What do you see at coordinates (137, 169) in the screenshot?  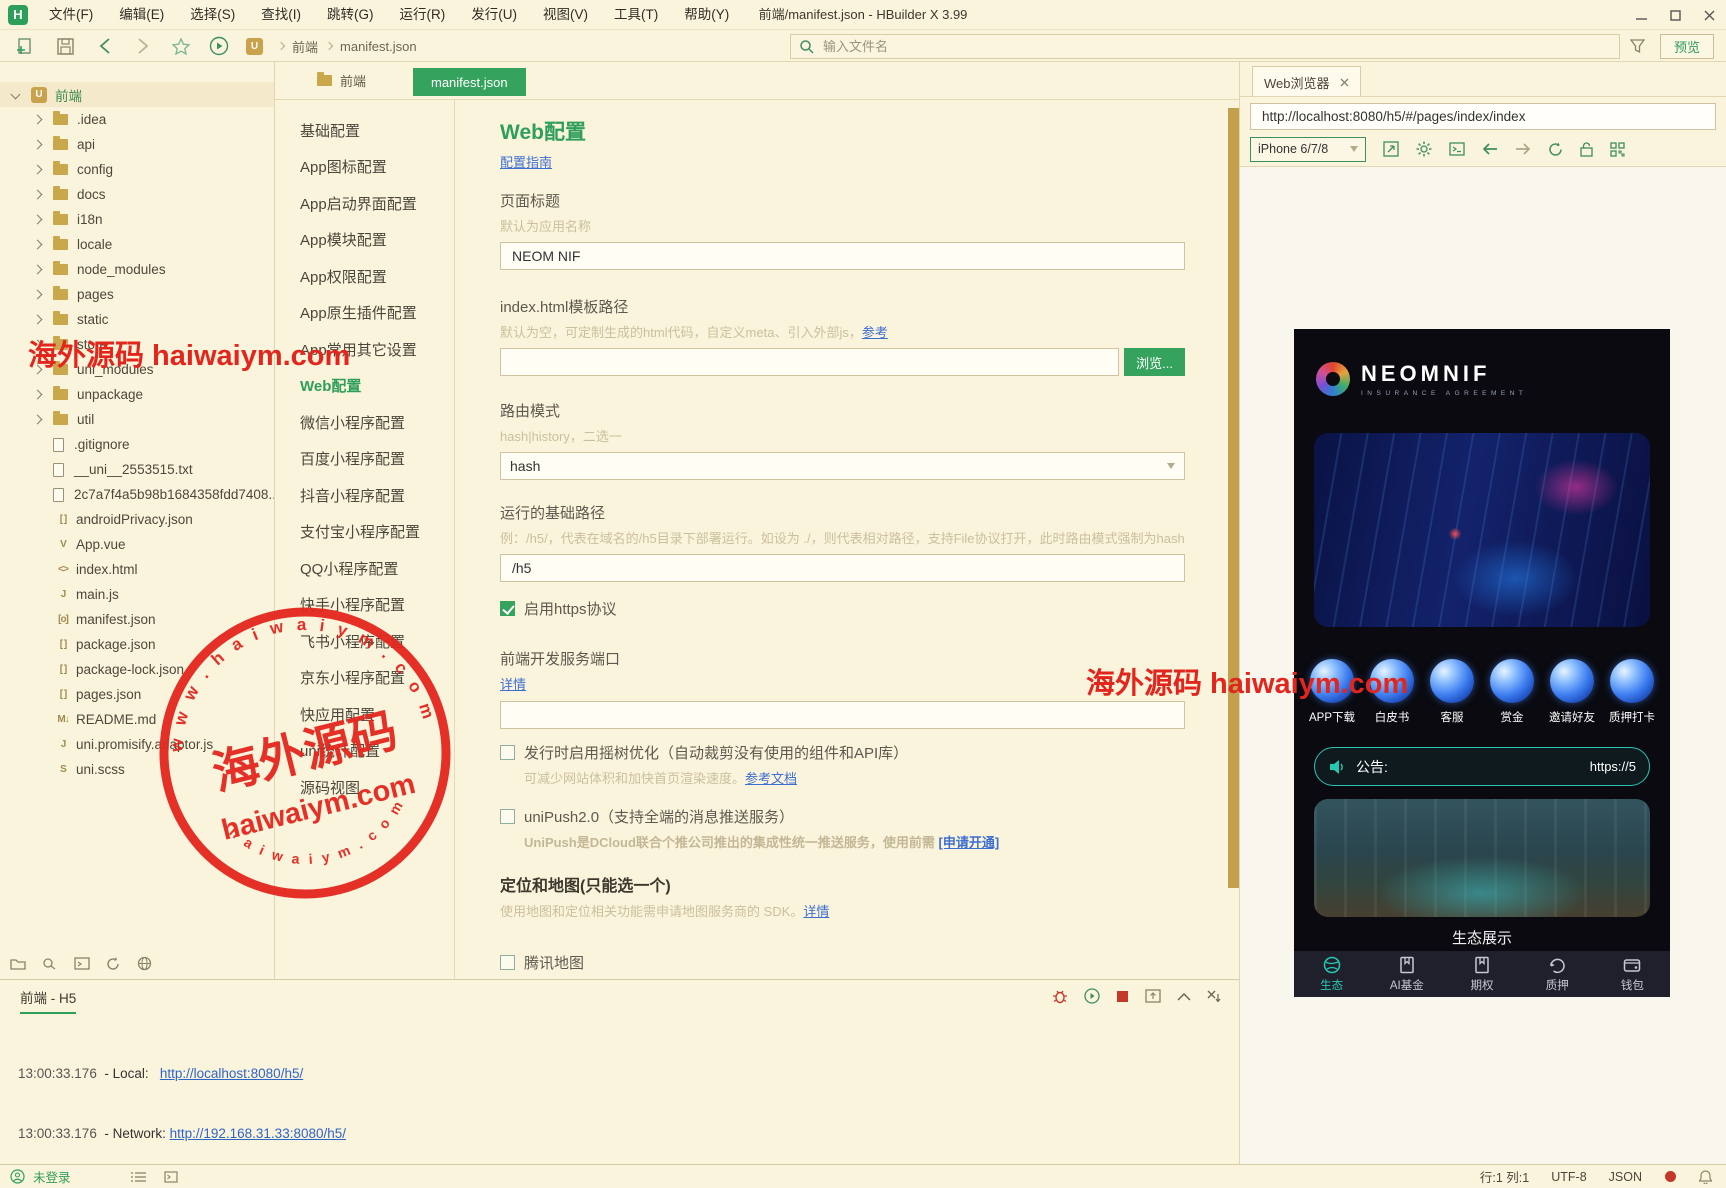 I see `tree-folder: config` at bounding box center [137, 169].